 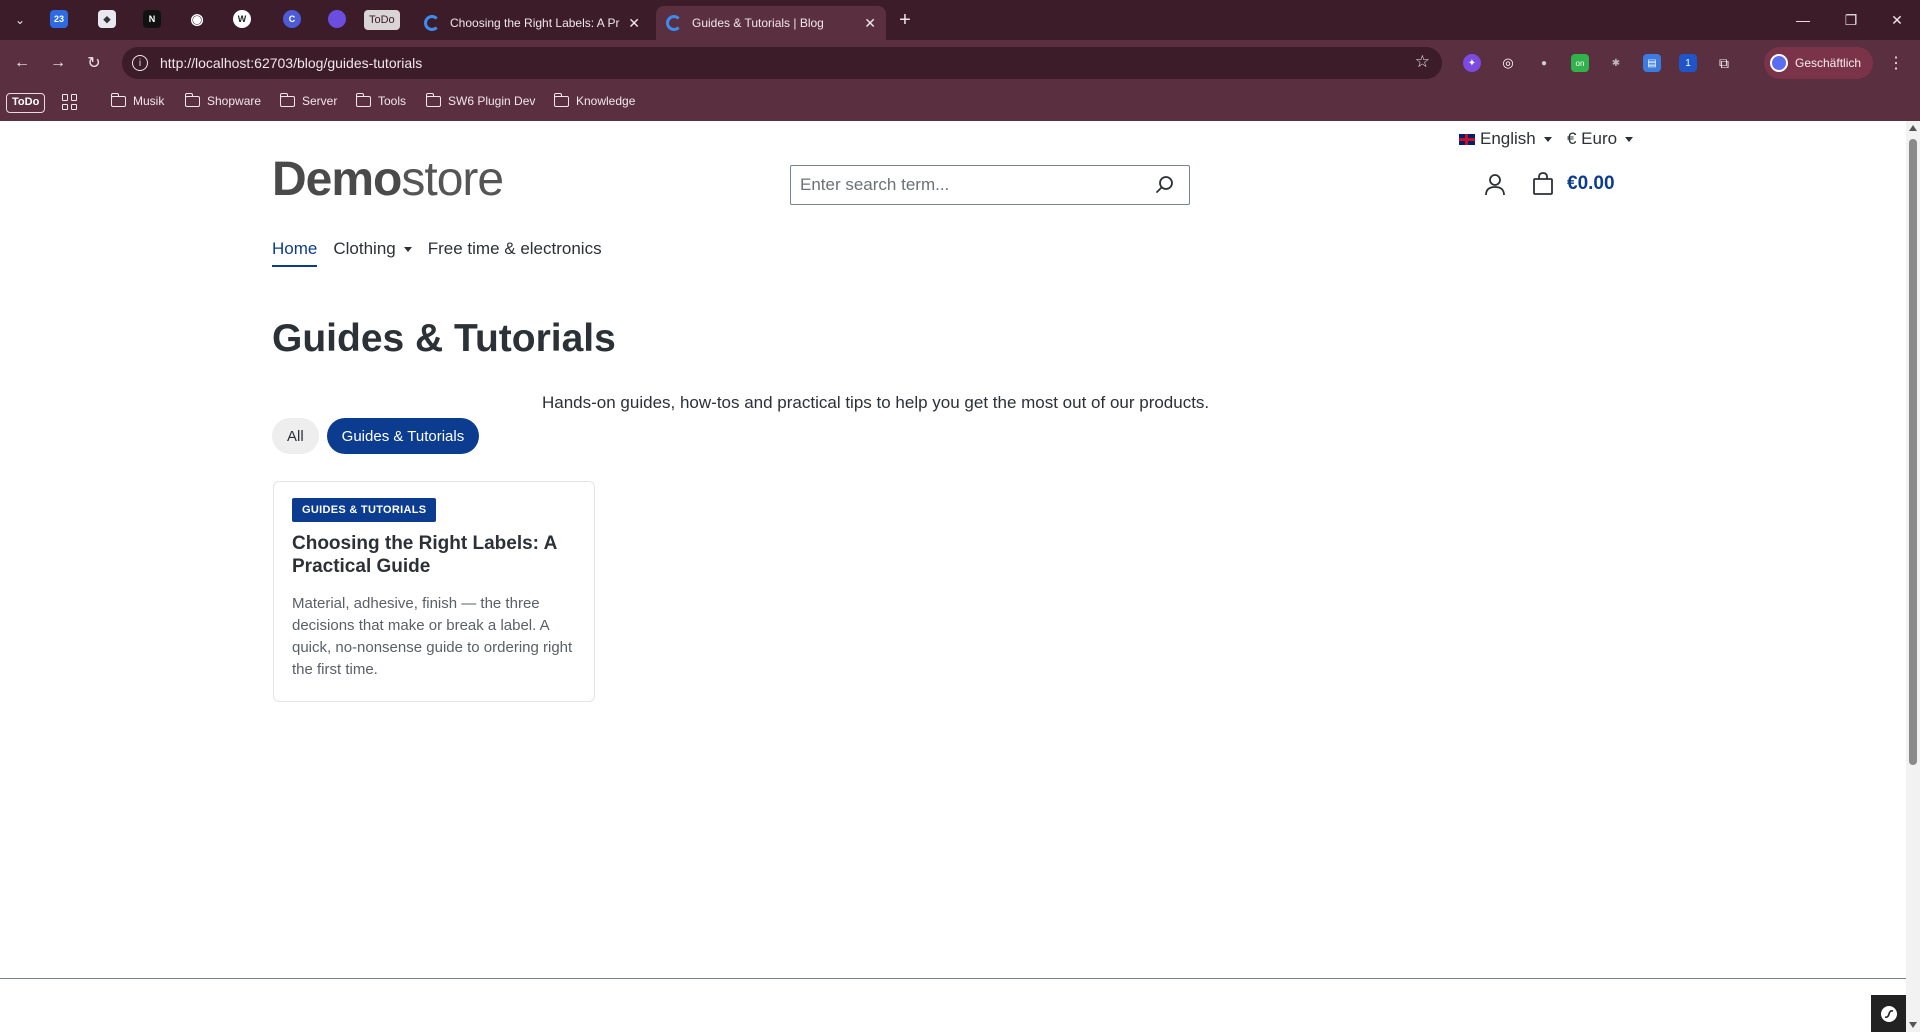 What do you see at coordinates (758, 23) in the screenshot?
I see `tab-title: Guides & Tutorials | Blog` at bounding box center [758, 23].